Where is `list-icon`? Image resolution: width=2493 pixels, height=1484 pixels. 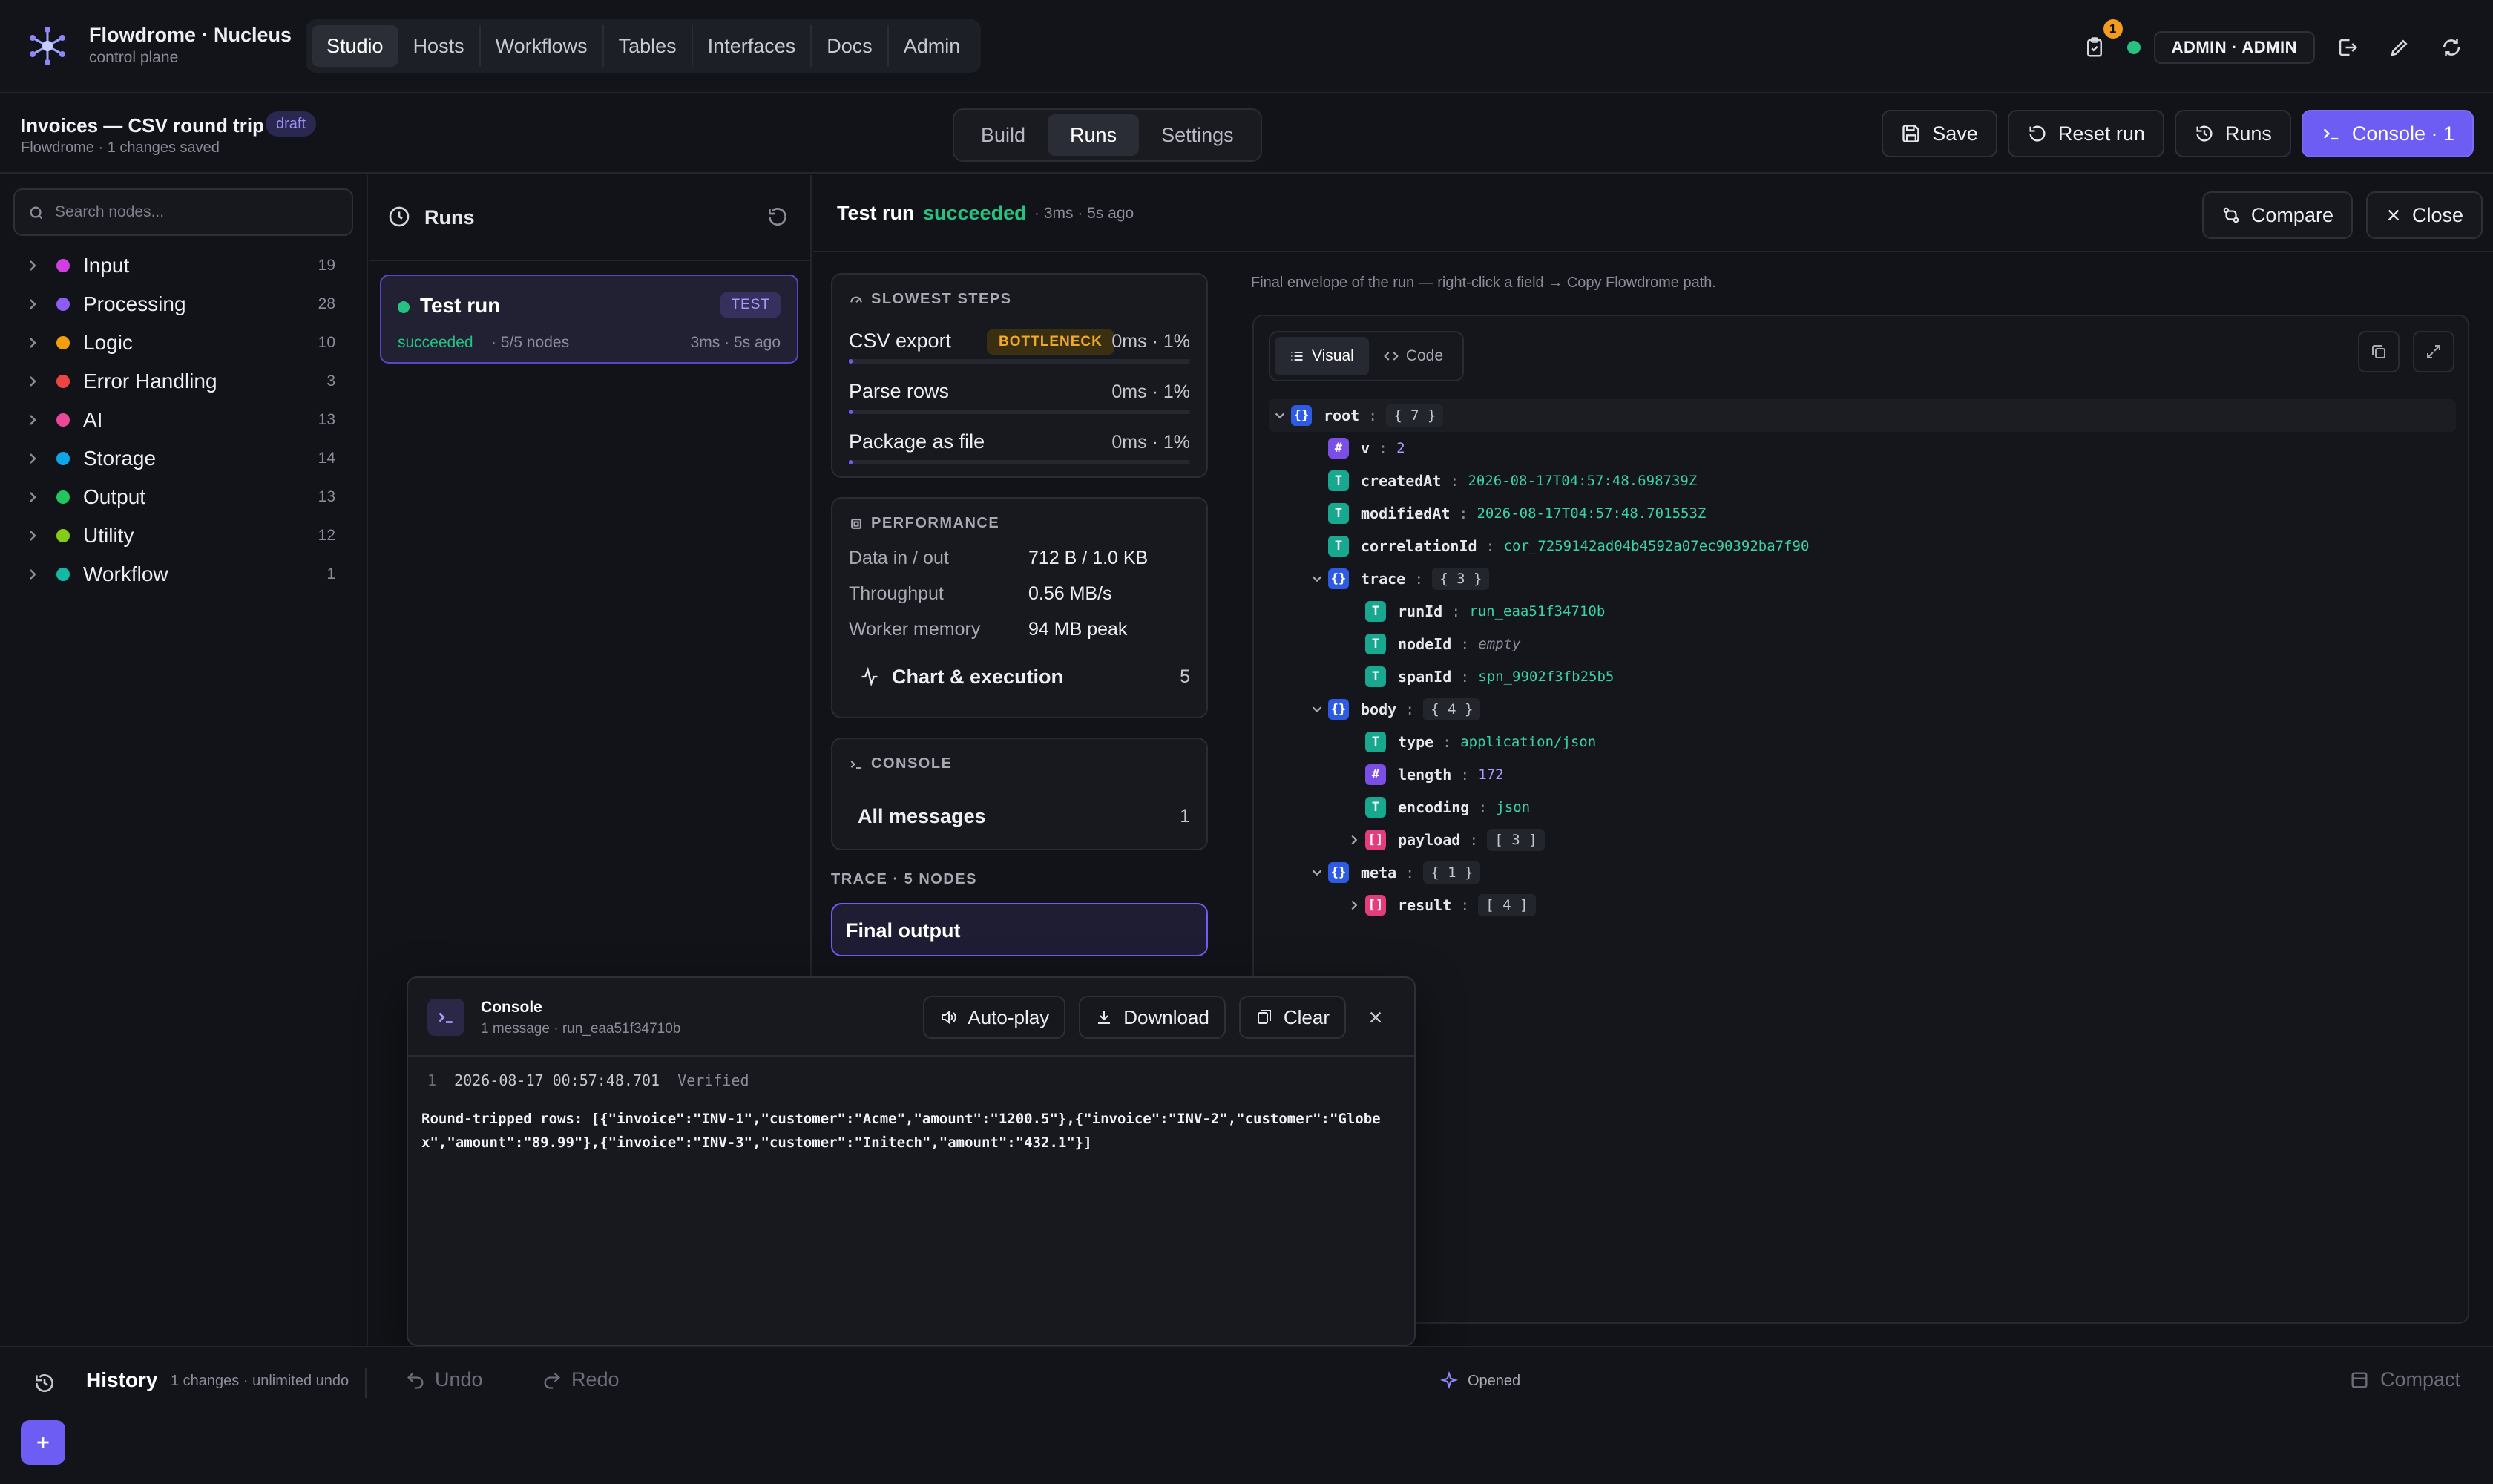 list-icon is located at coordinates (1297, 356).